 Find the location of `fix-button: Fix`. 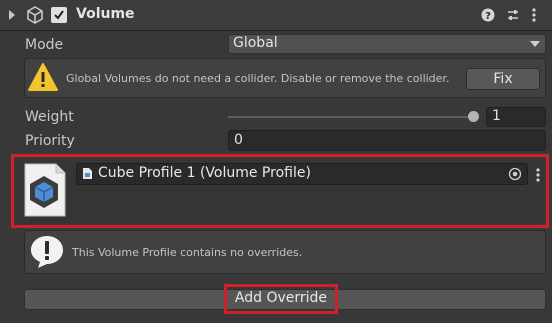

fix-button: Fix is located at coordinates (503, 79).